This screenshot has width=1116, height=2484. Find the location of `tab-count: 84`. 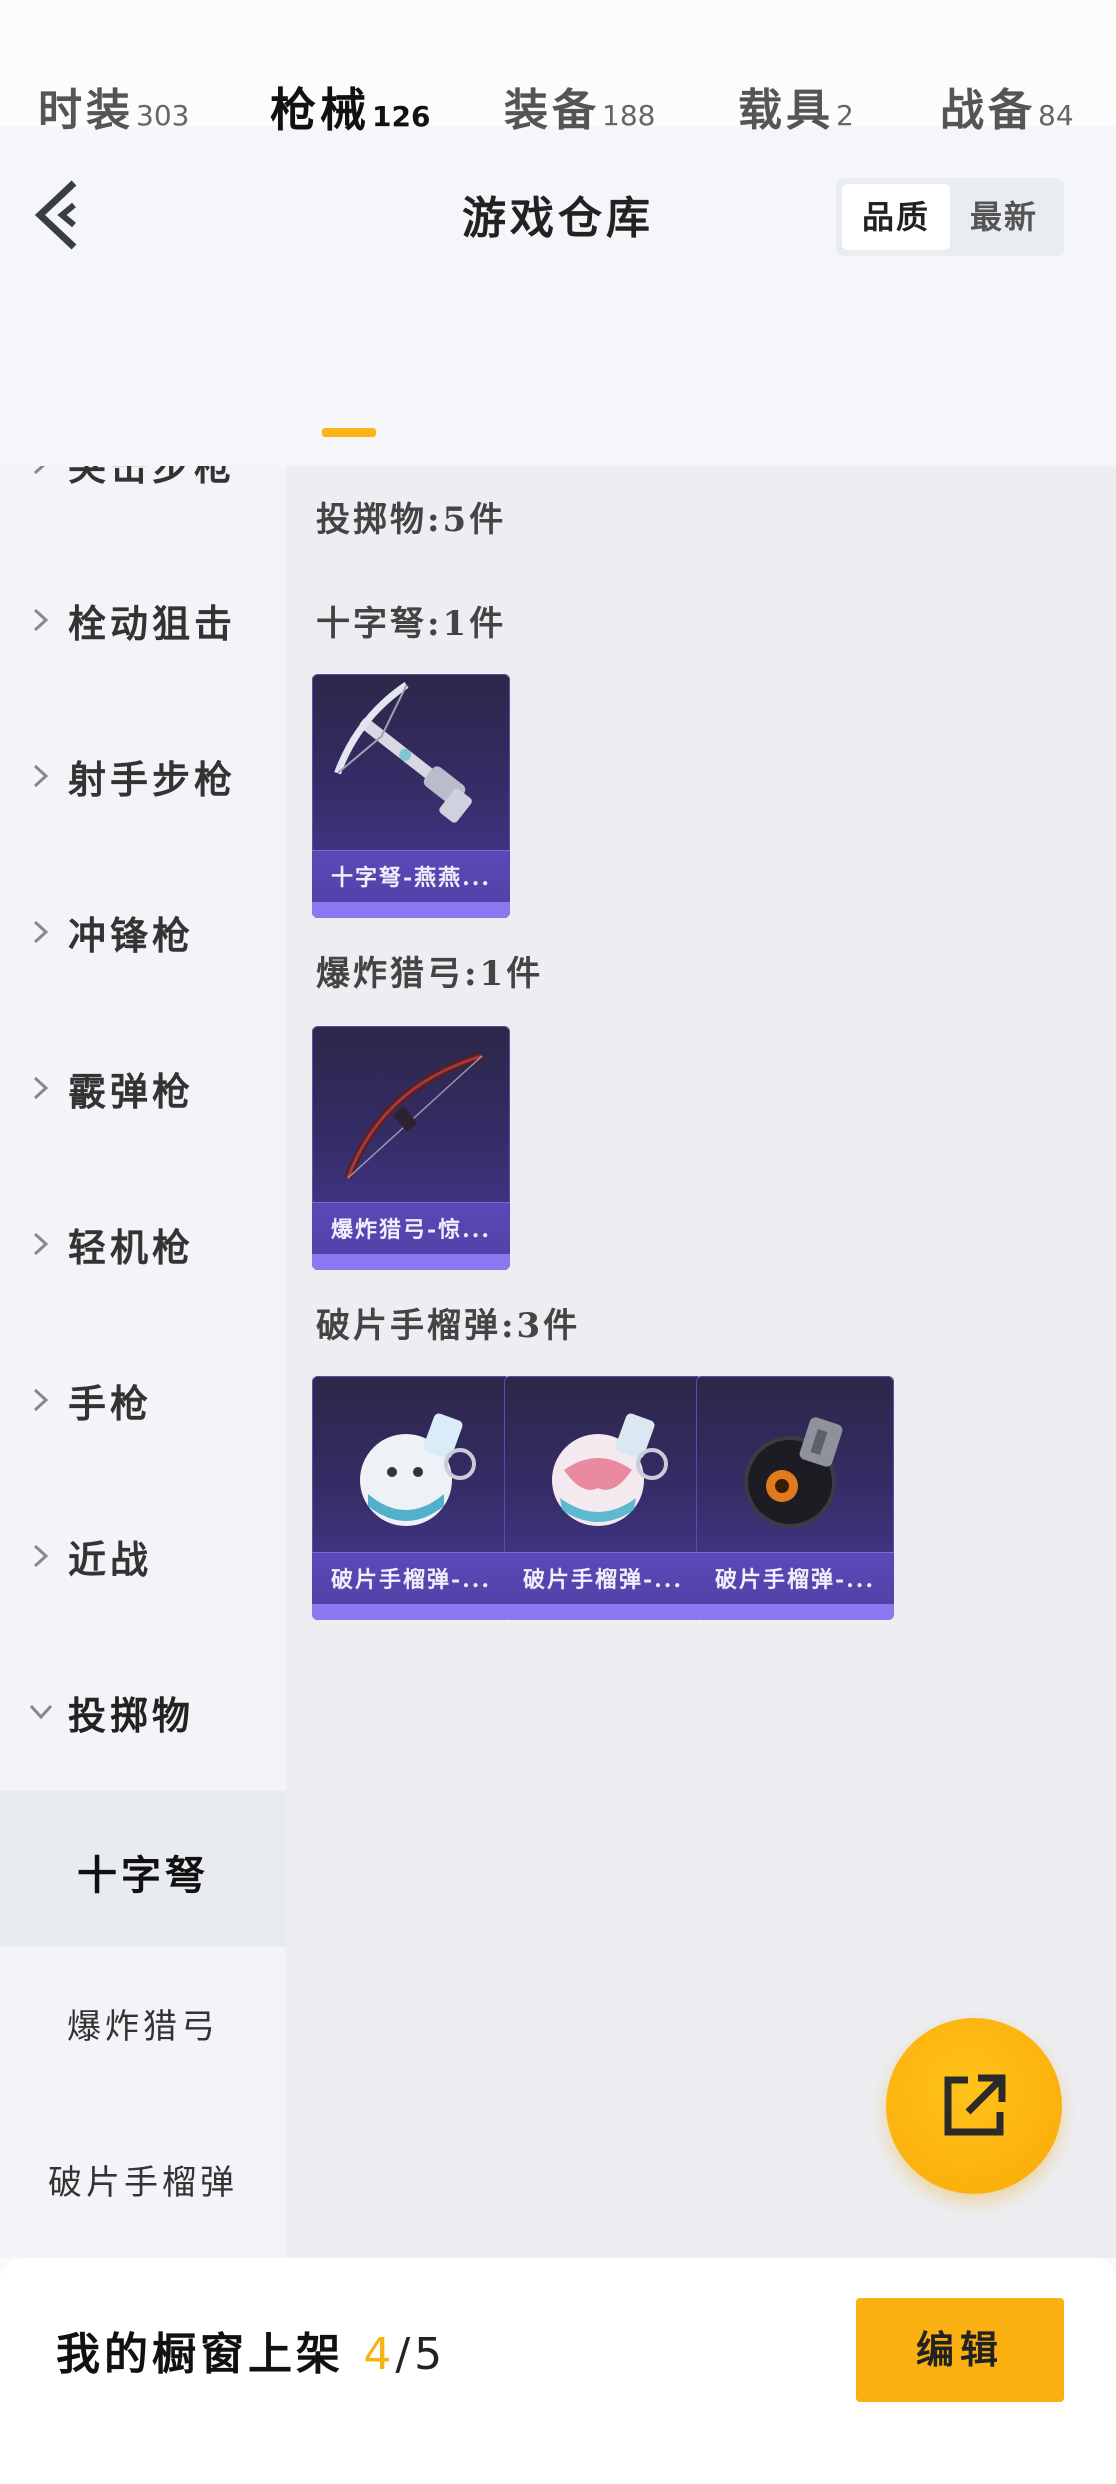

tab-count: 84 is located at coordinates (1056, 115).